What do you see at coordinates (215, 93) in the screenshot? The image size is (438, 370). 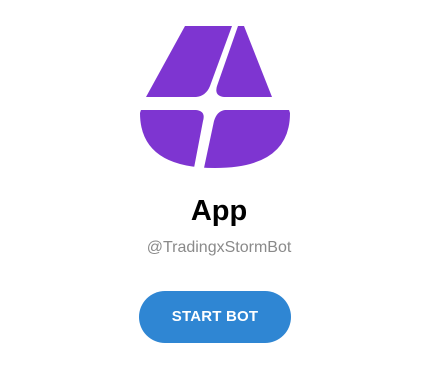 I see `storm-logo-icon` at bounding box center [215, 93].